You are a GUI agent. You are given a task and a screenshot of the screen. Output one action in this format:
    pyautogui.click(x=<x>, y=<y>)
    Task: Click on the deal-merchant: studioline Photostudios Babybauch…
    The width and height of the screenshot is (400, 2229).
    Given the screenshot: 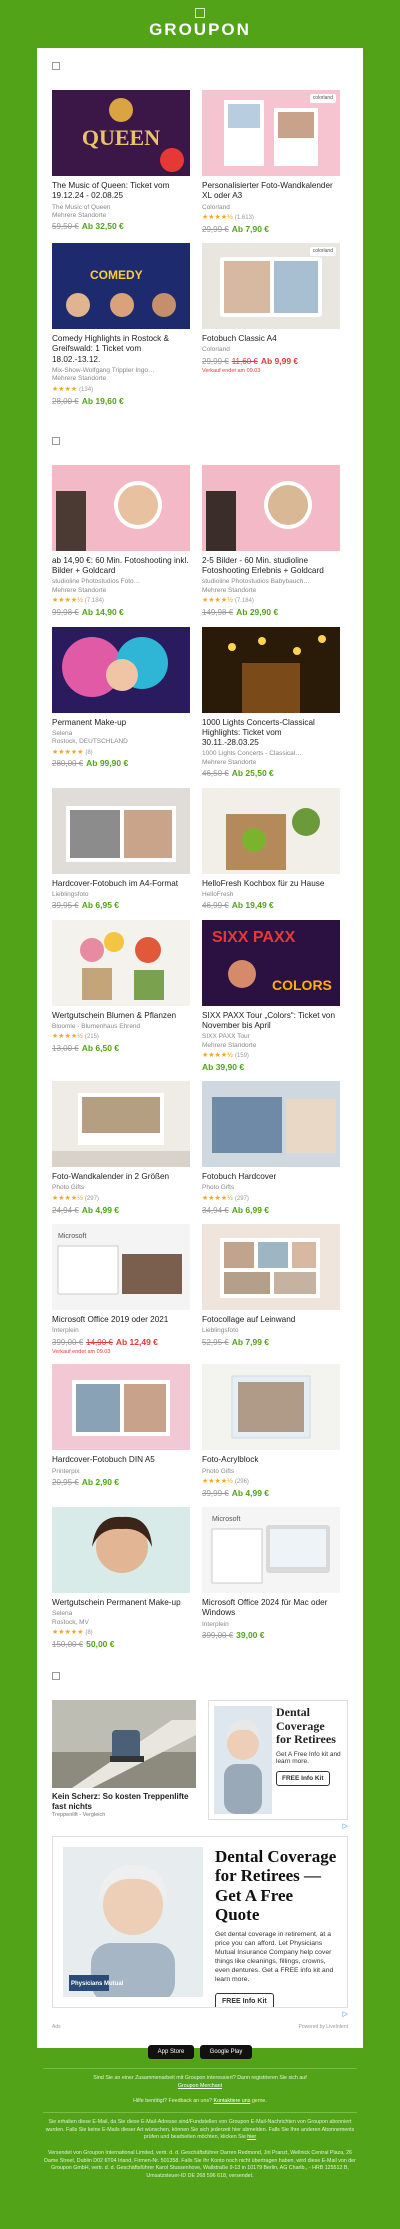 What is the action you would take?
    pyautogui.click(x=256, y=582)
    